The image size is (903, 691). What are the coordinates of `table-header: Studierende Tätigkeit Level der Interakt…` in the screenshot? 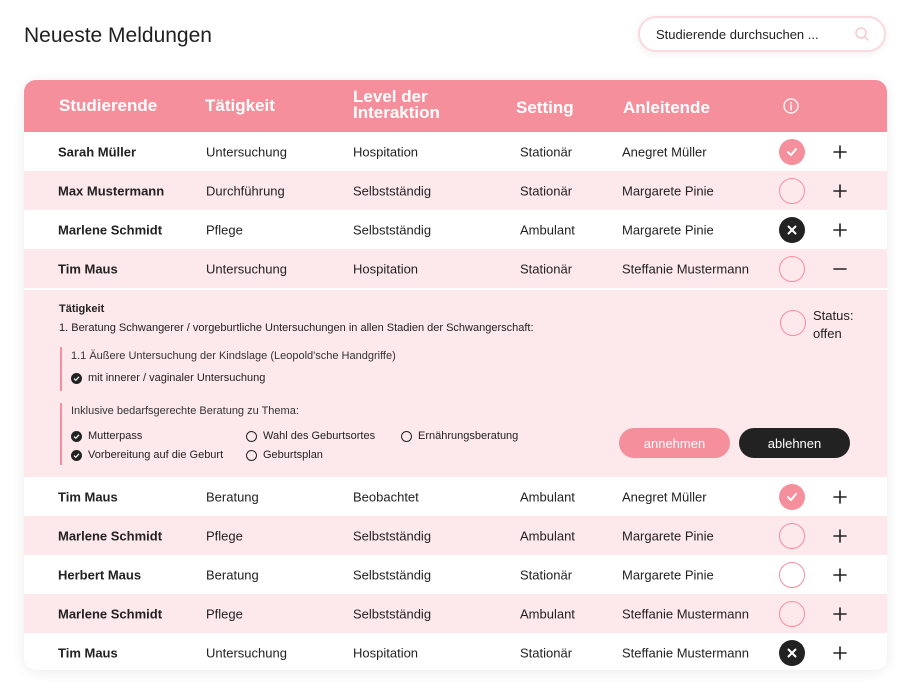 It's located at (455, 106).